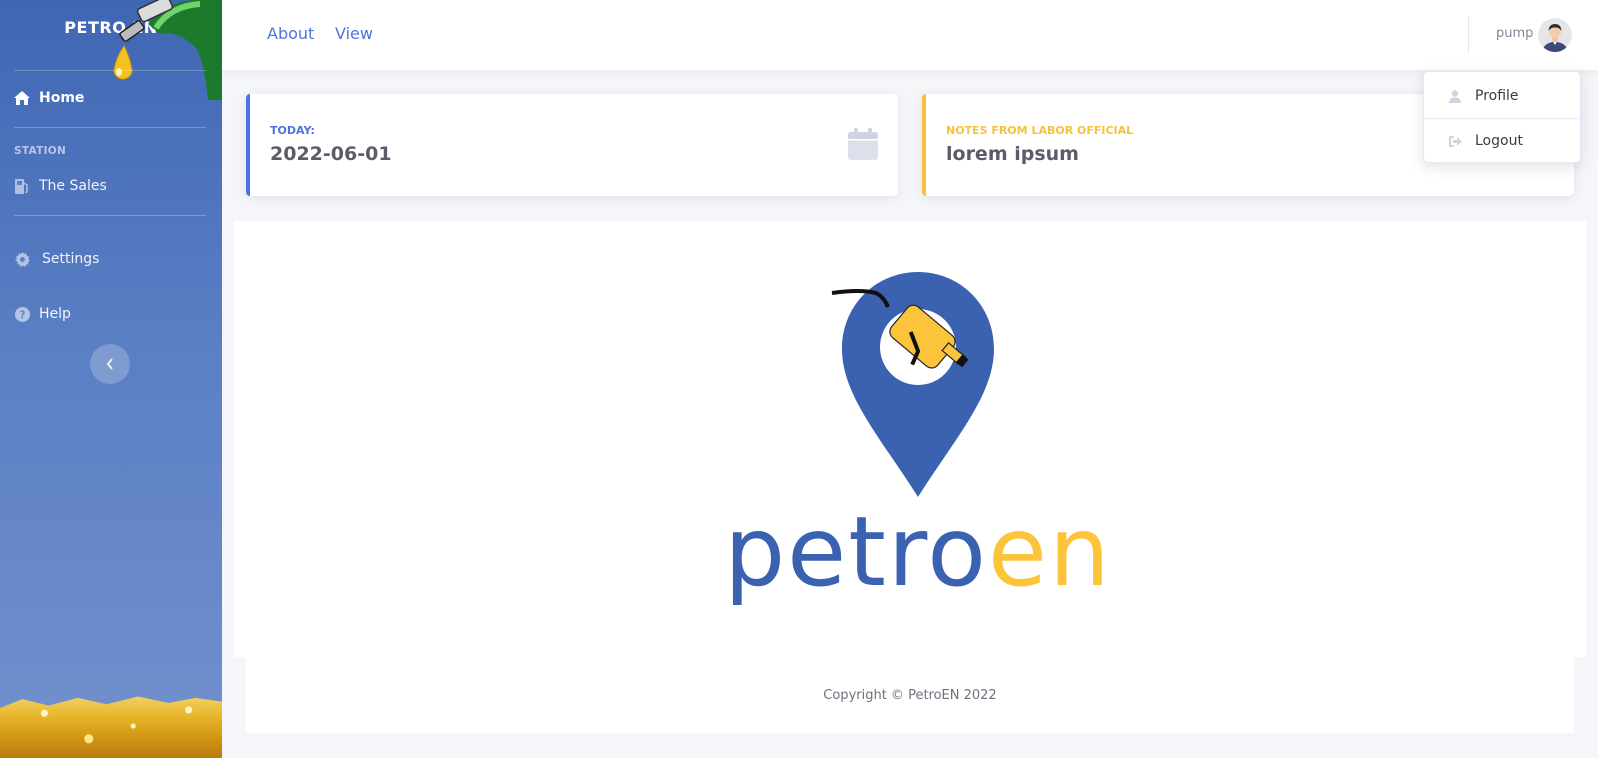  I want to click on sidebar-item-help: ? Help, so click(42, 314).